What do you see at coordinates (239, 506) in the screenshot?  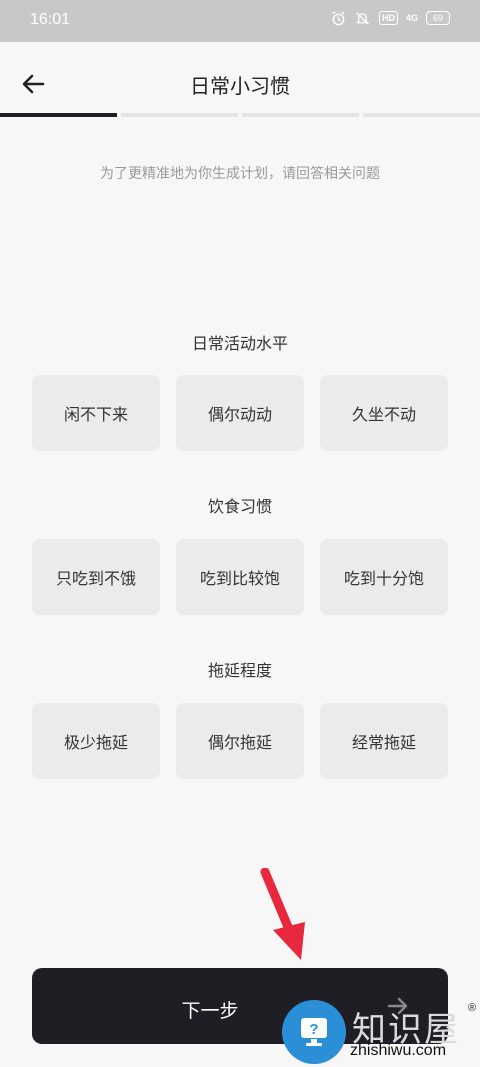 I see `section-title-diet: 饮食习惯` at bounding box center [239, 506].